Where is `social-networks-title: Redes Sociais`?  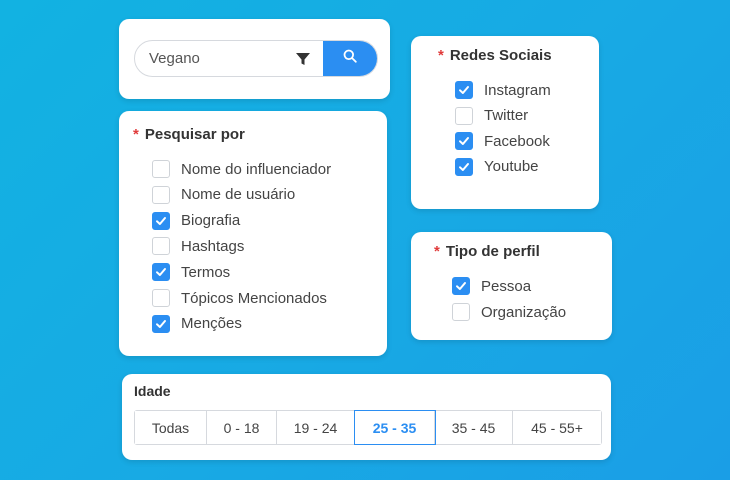 social-networks-title: Redes Sociais is located at coordinates (500, 55).